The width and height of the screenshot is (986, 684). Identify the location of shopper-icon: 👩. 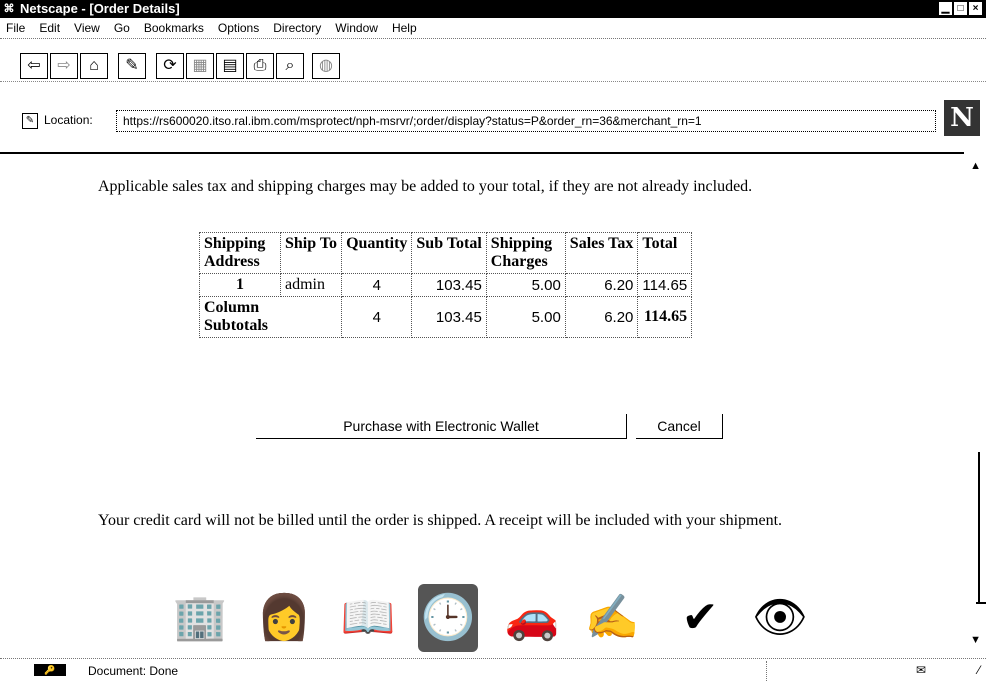
(284, 617).